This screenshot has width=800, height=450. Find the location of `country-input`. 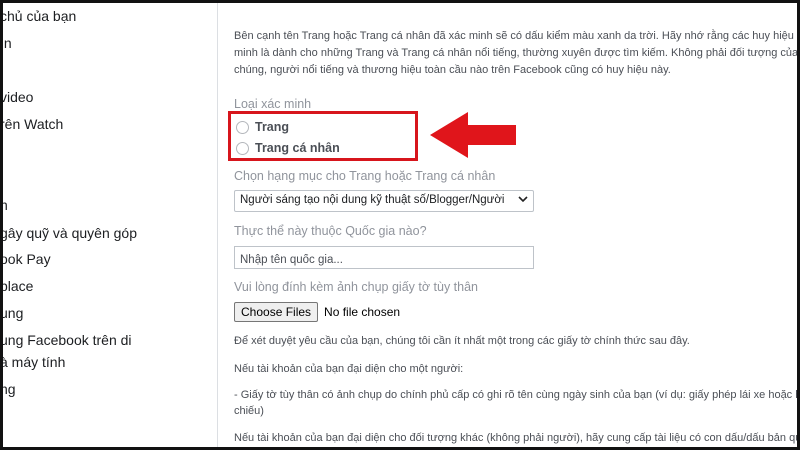

country-input is located at coordinates (384, 257).